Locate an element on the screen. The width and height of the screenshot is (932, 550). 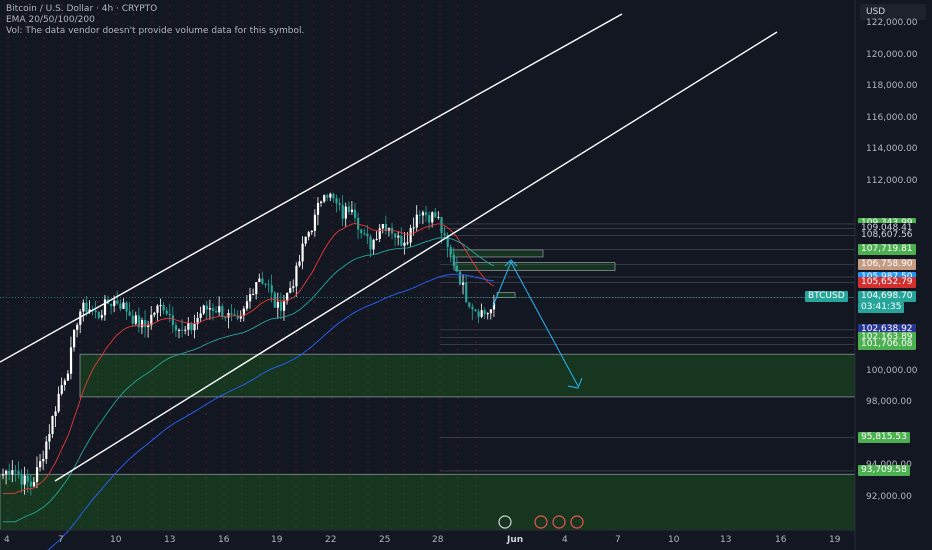
symbol-title: Bitcoin / U.S. Dollar · 4h · CRYPTO is located at coordinates (155, 9).